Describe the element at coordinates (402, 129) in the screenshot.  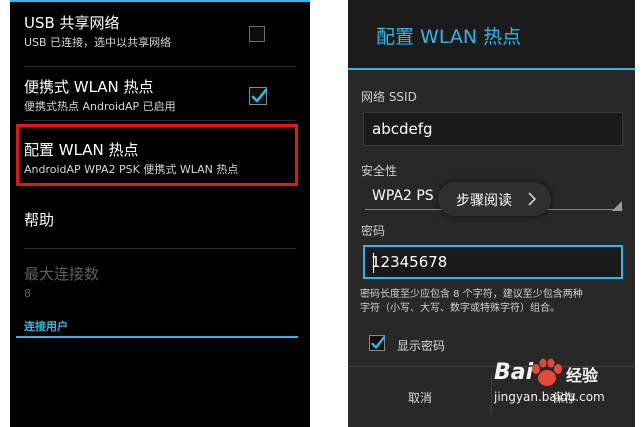
I see `ssid-value: abcdefg` at that location.